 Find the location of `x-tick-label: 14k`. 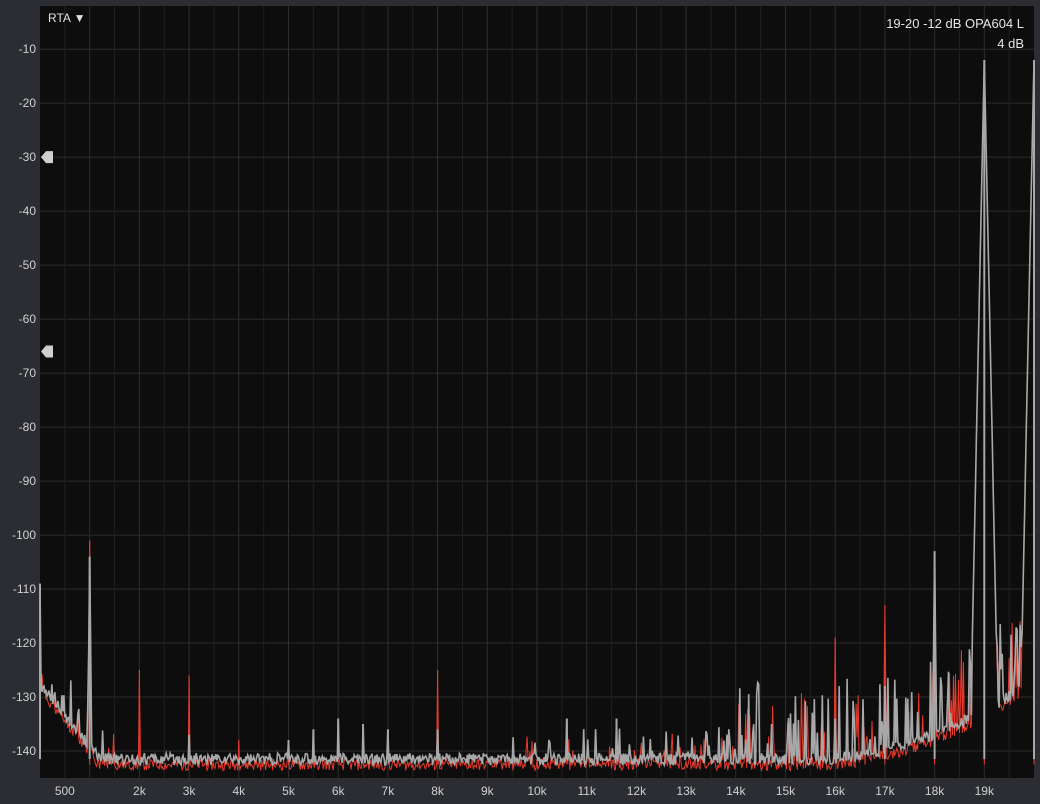

x-tick-label: 14k is located at coordinates (736, 791).